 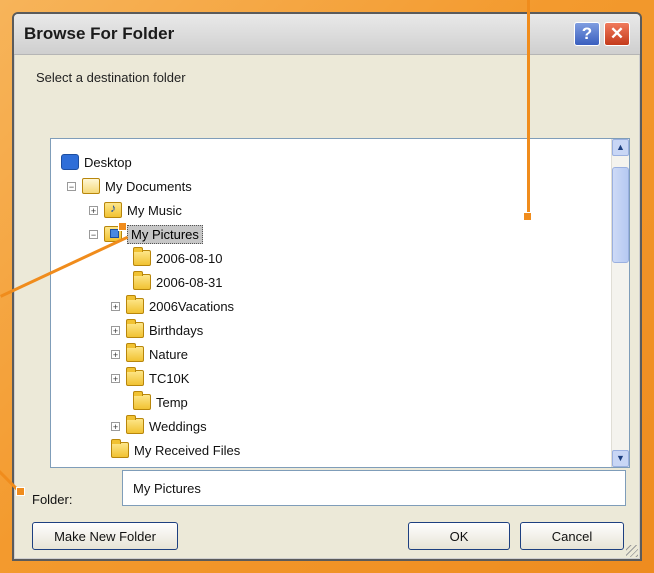 I want to click on tree-item-my-pictures: − My Pictures, so click(x=146, y=234).